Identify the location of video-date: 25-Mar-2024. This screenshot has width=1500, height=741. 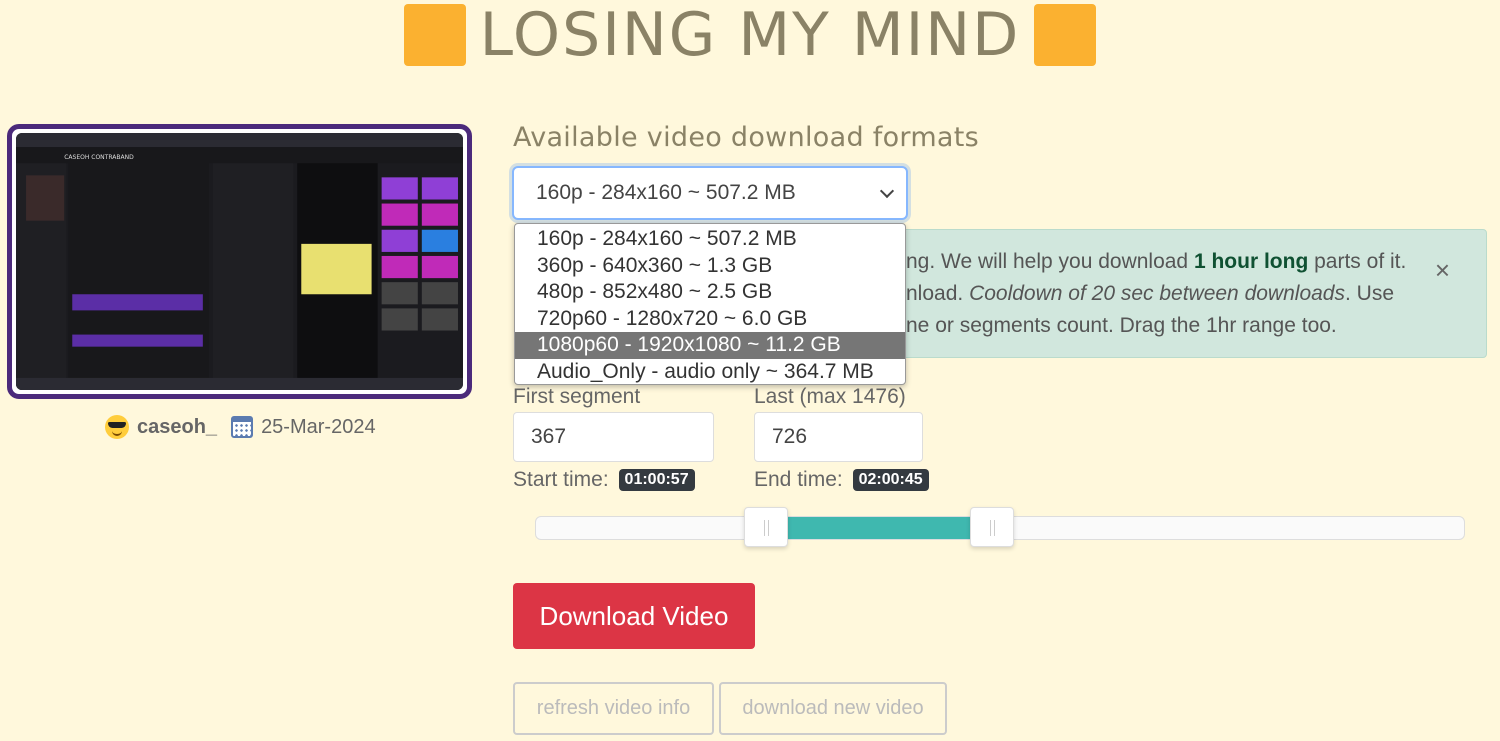
(318, 426).